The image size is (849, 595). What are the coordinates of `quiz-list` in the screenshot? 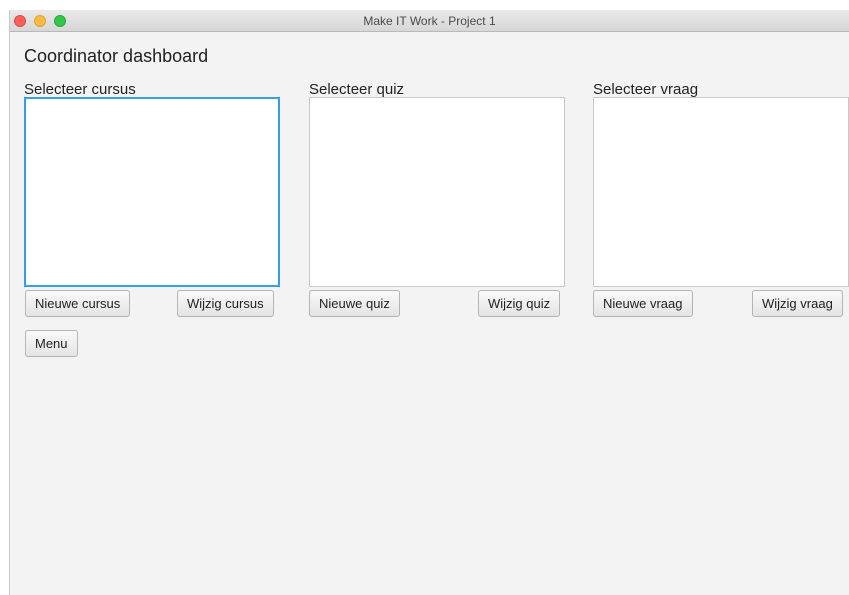 It's located at (437, 192).